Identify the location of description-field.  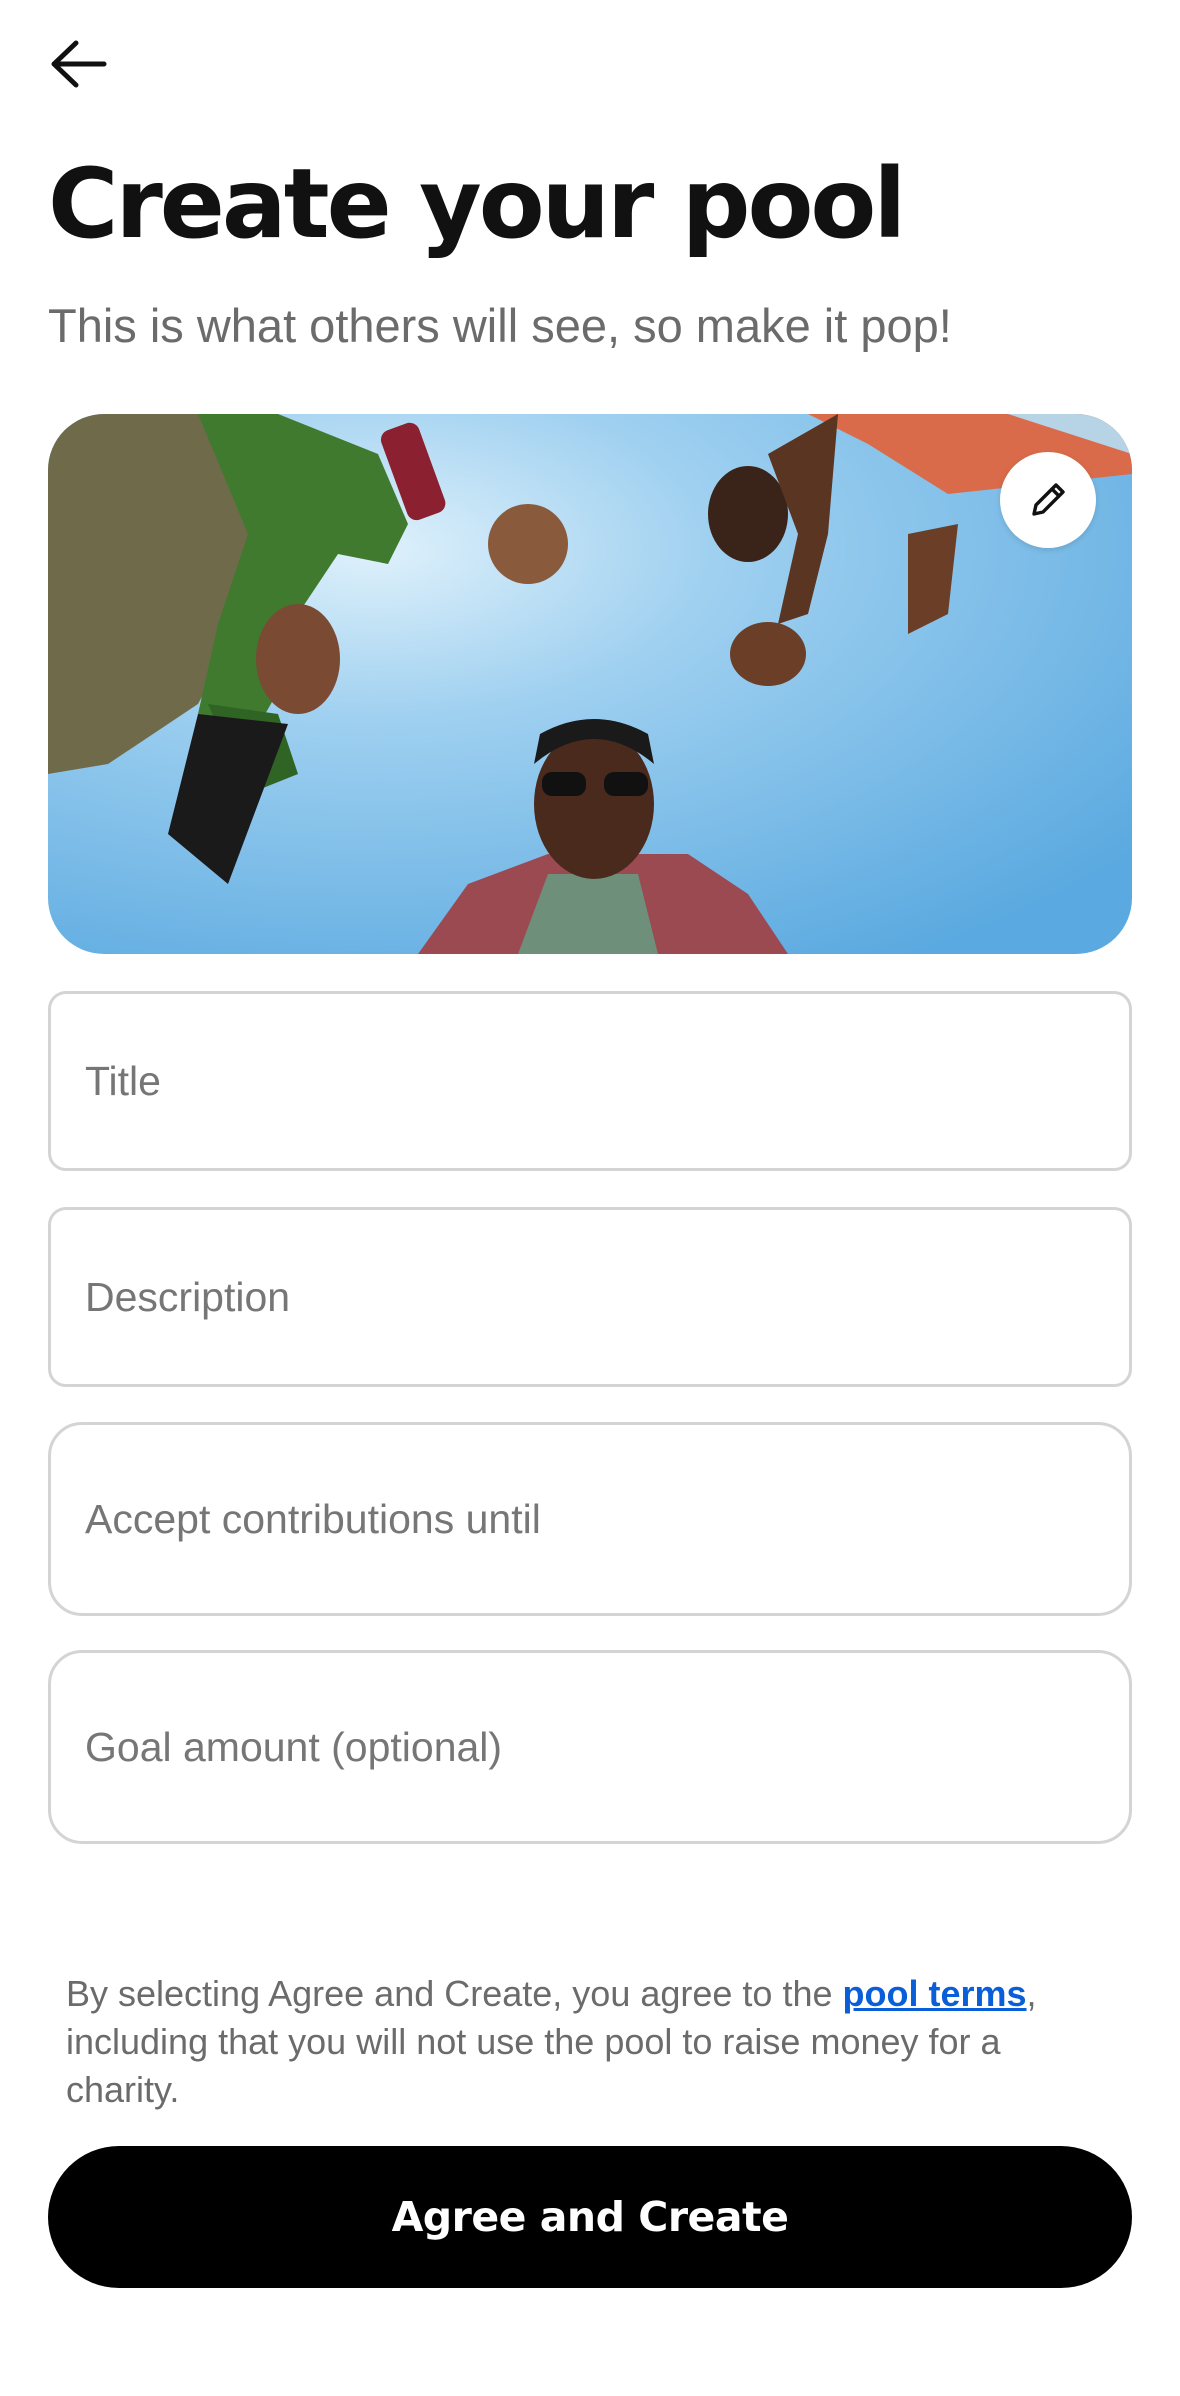
(590, 1297).